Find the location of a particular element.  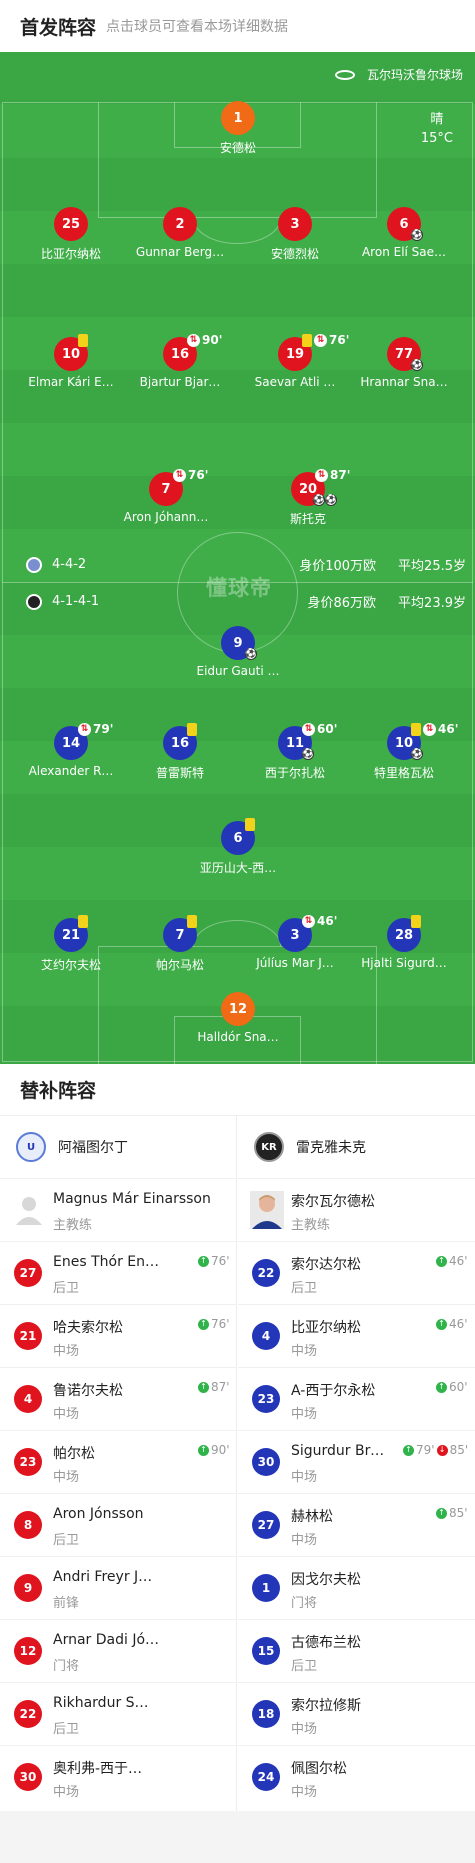

player-name: 比亚尔纳松 is located at coordinates (70, 254).